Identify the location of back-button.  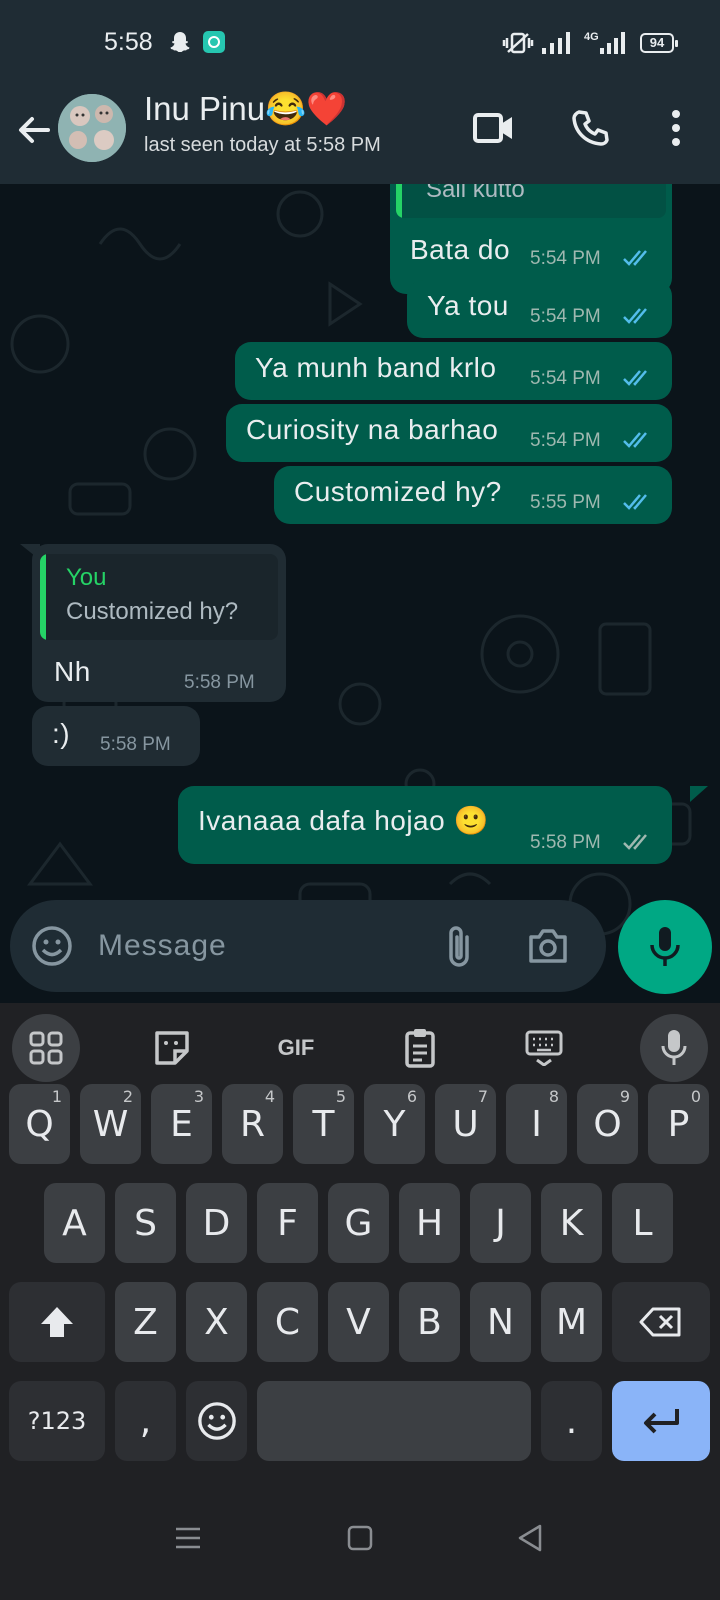
(34, 130).